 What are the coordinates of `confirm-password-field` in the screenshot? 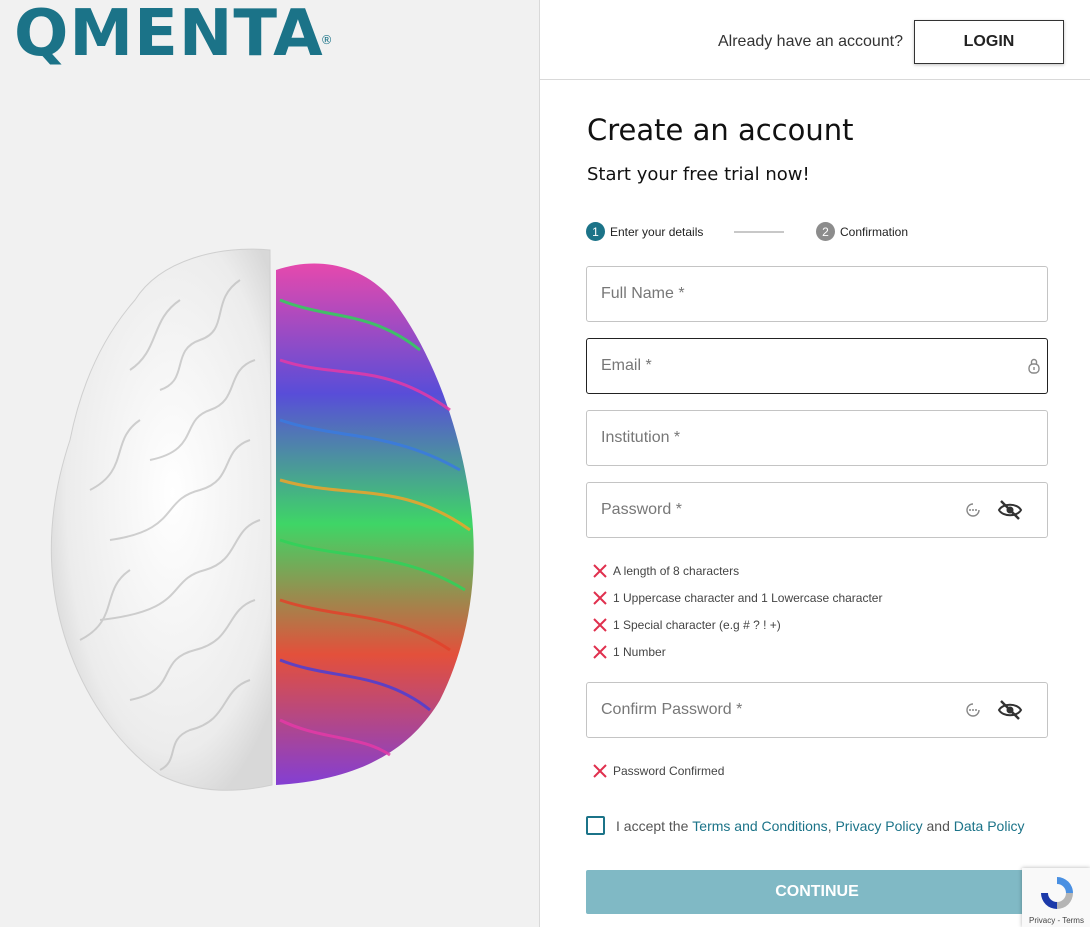 It's located at (817, 710).